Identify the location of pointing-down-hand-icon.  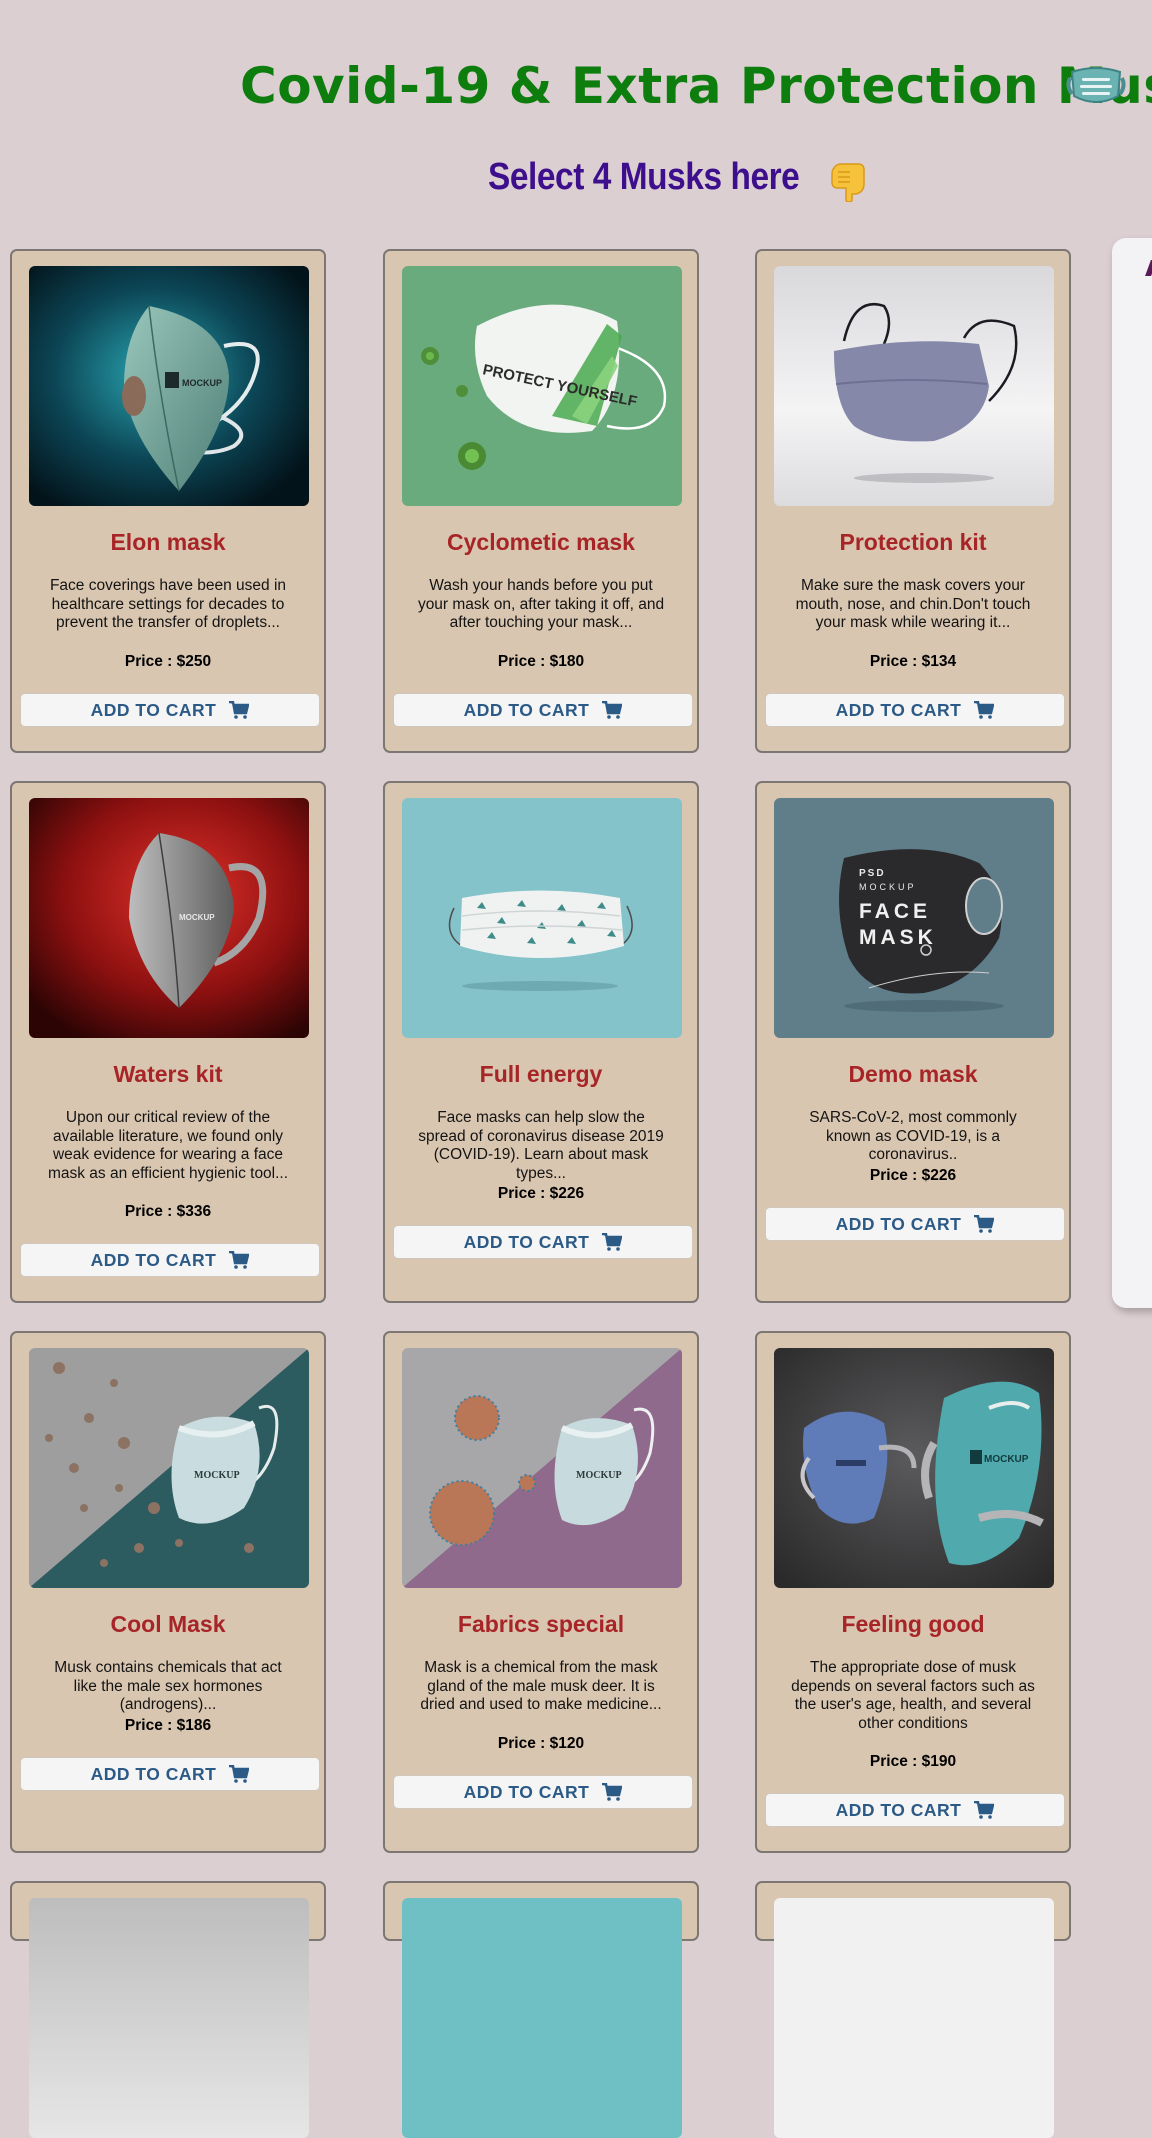
(848, 182).